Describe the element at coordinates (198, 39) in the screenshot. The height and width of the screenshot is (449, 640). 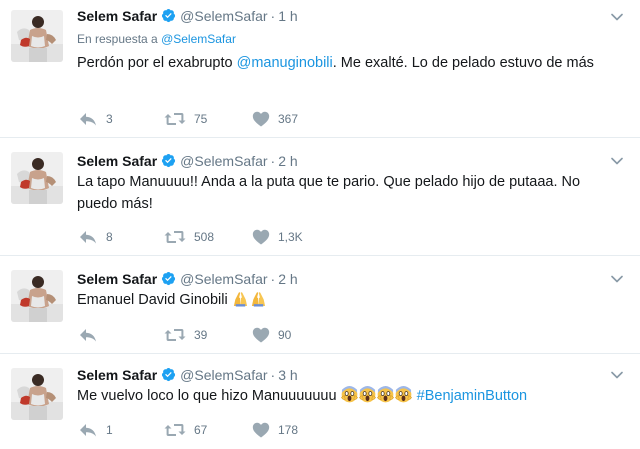
I see `reply-to-link: @SelemSafar` at that location.